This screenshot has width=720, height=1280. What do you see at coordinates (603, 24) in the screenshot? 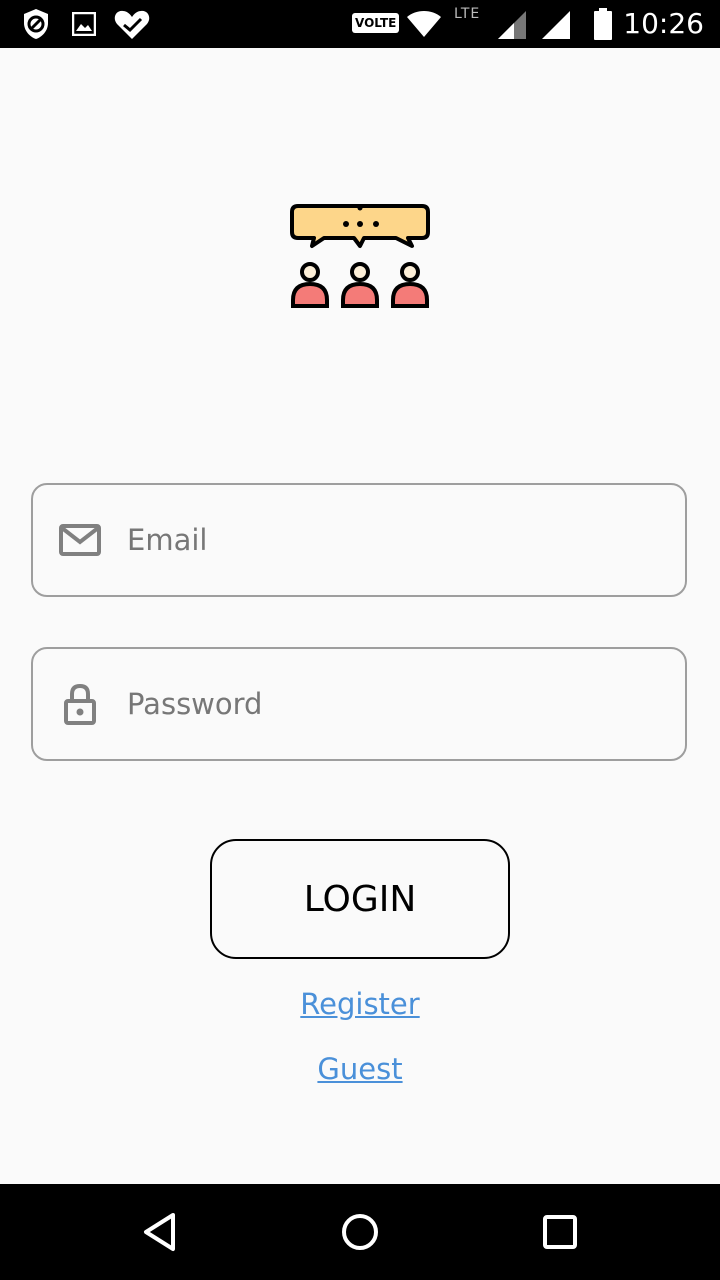
I see `battery-icon` at bounding box center [603, 24].